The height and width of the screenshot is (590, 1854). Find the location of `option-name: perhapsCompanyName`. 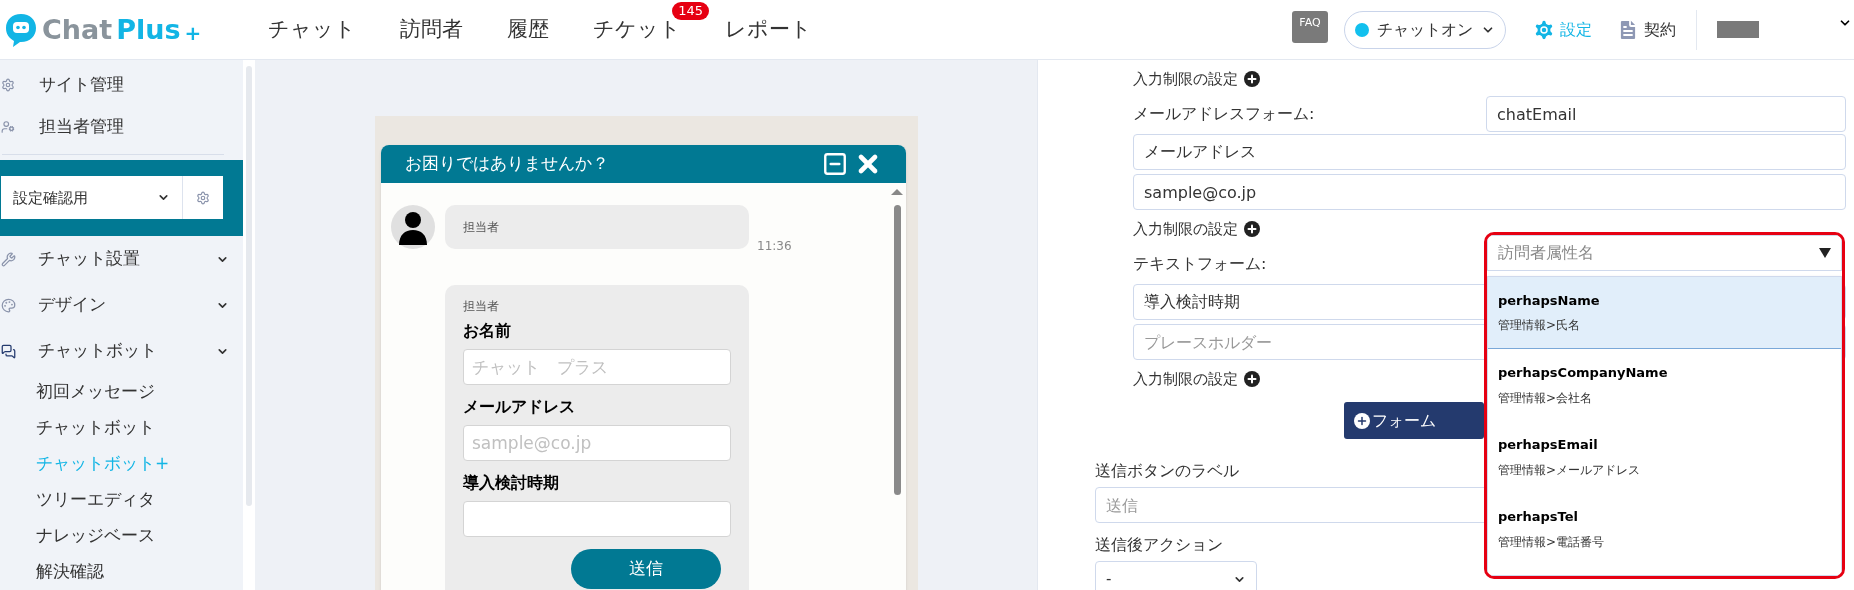

option-name: perhapsCompanyName is located at coordinates (1583, 373).